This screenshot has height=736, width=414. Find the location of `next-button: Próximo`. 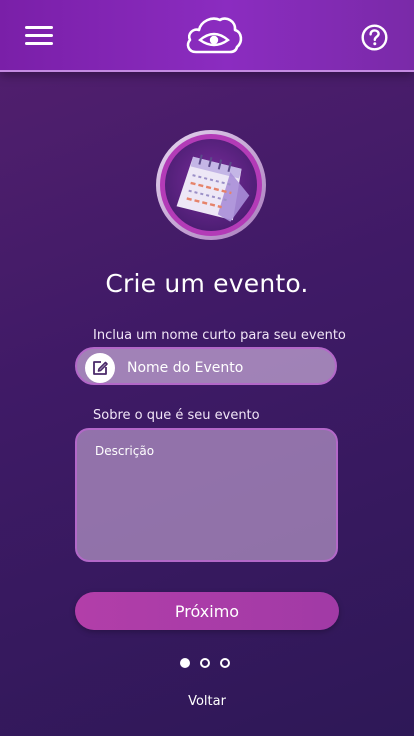

next-button: Próximo is located at coordinates (207, 611).